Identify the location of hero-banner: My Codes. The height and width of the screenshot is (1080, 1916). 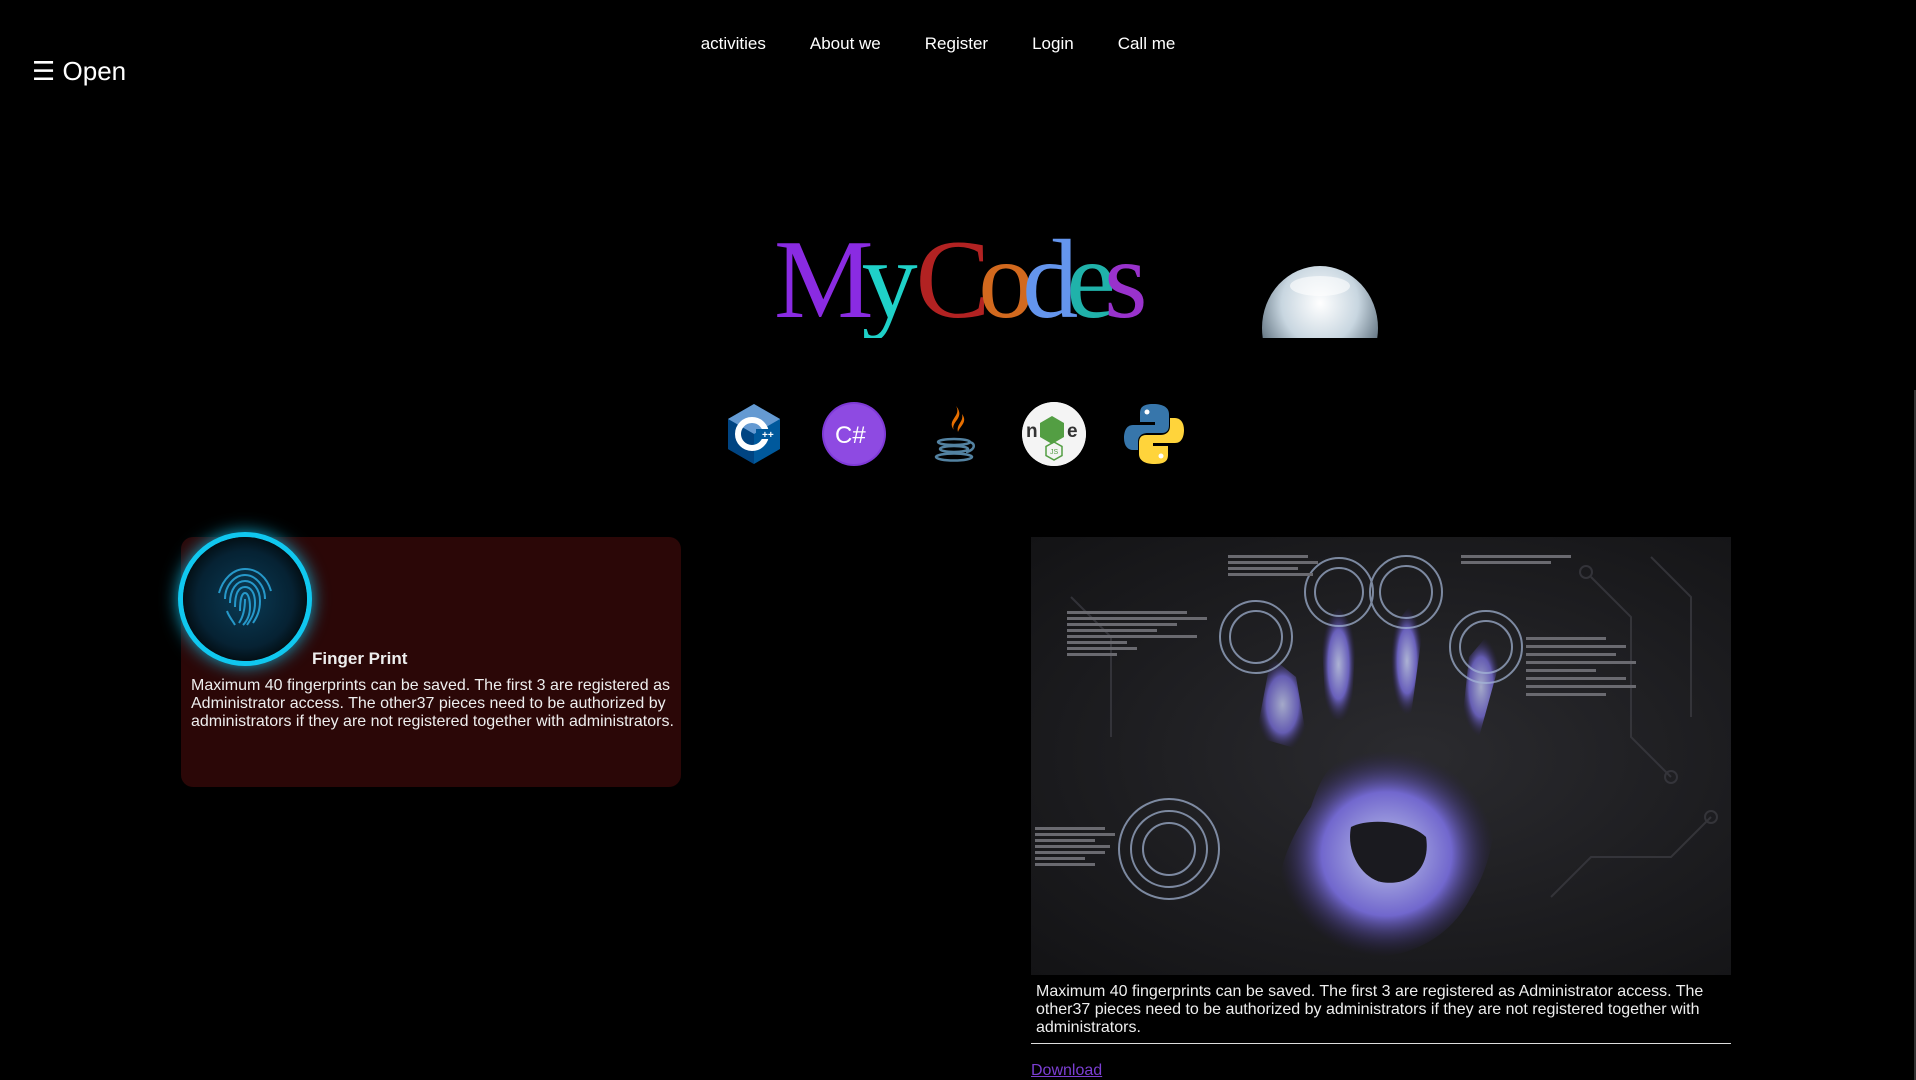
(1110, 269).